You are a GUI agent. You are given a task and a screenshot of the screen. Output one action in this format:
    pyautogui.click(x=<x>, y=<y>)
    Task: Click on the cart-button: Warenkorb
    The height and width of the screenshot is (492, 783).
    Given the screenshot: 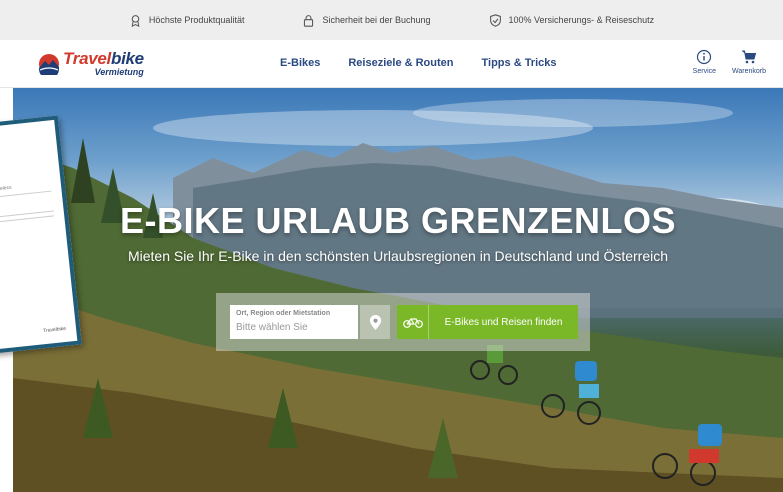 What is the action you would take?
    pyautogui.click(x=749, y=62)
    